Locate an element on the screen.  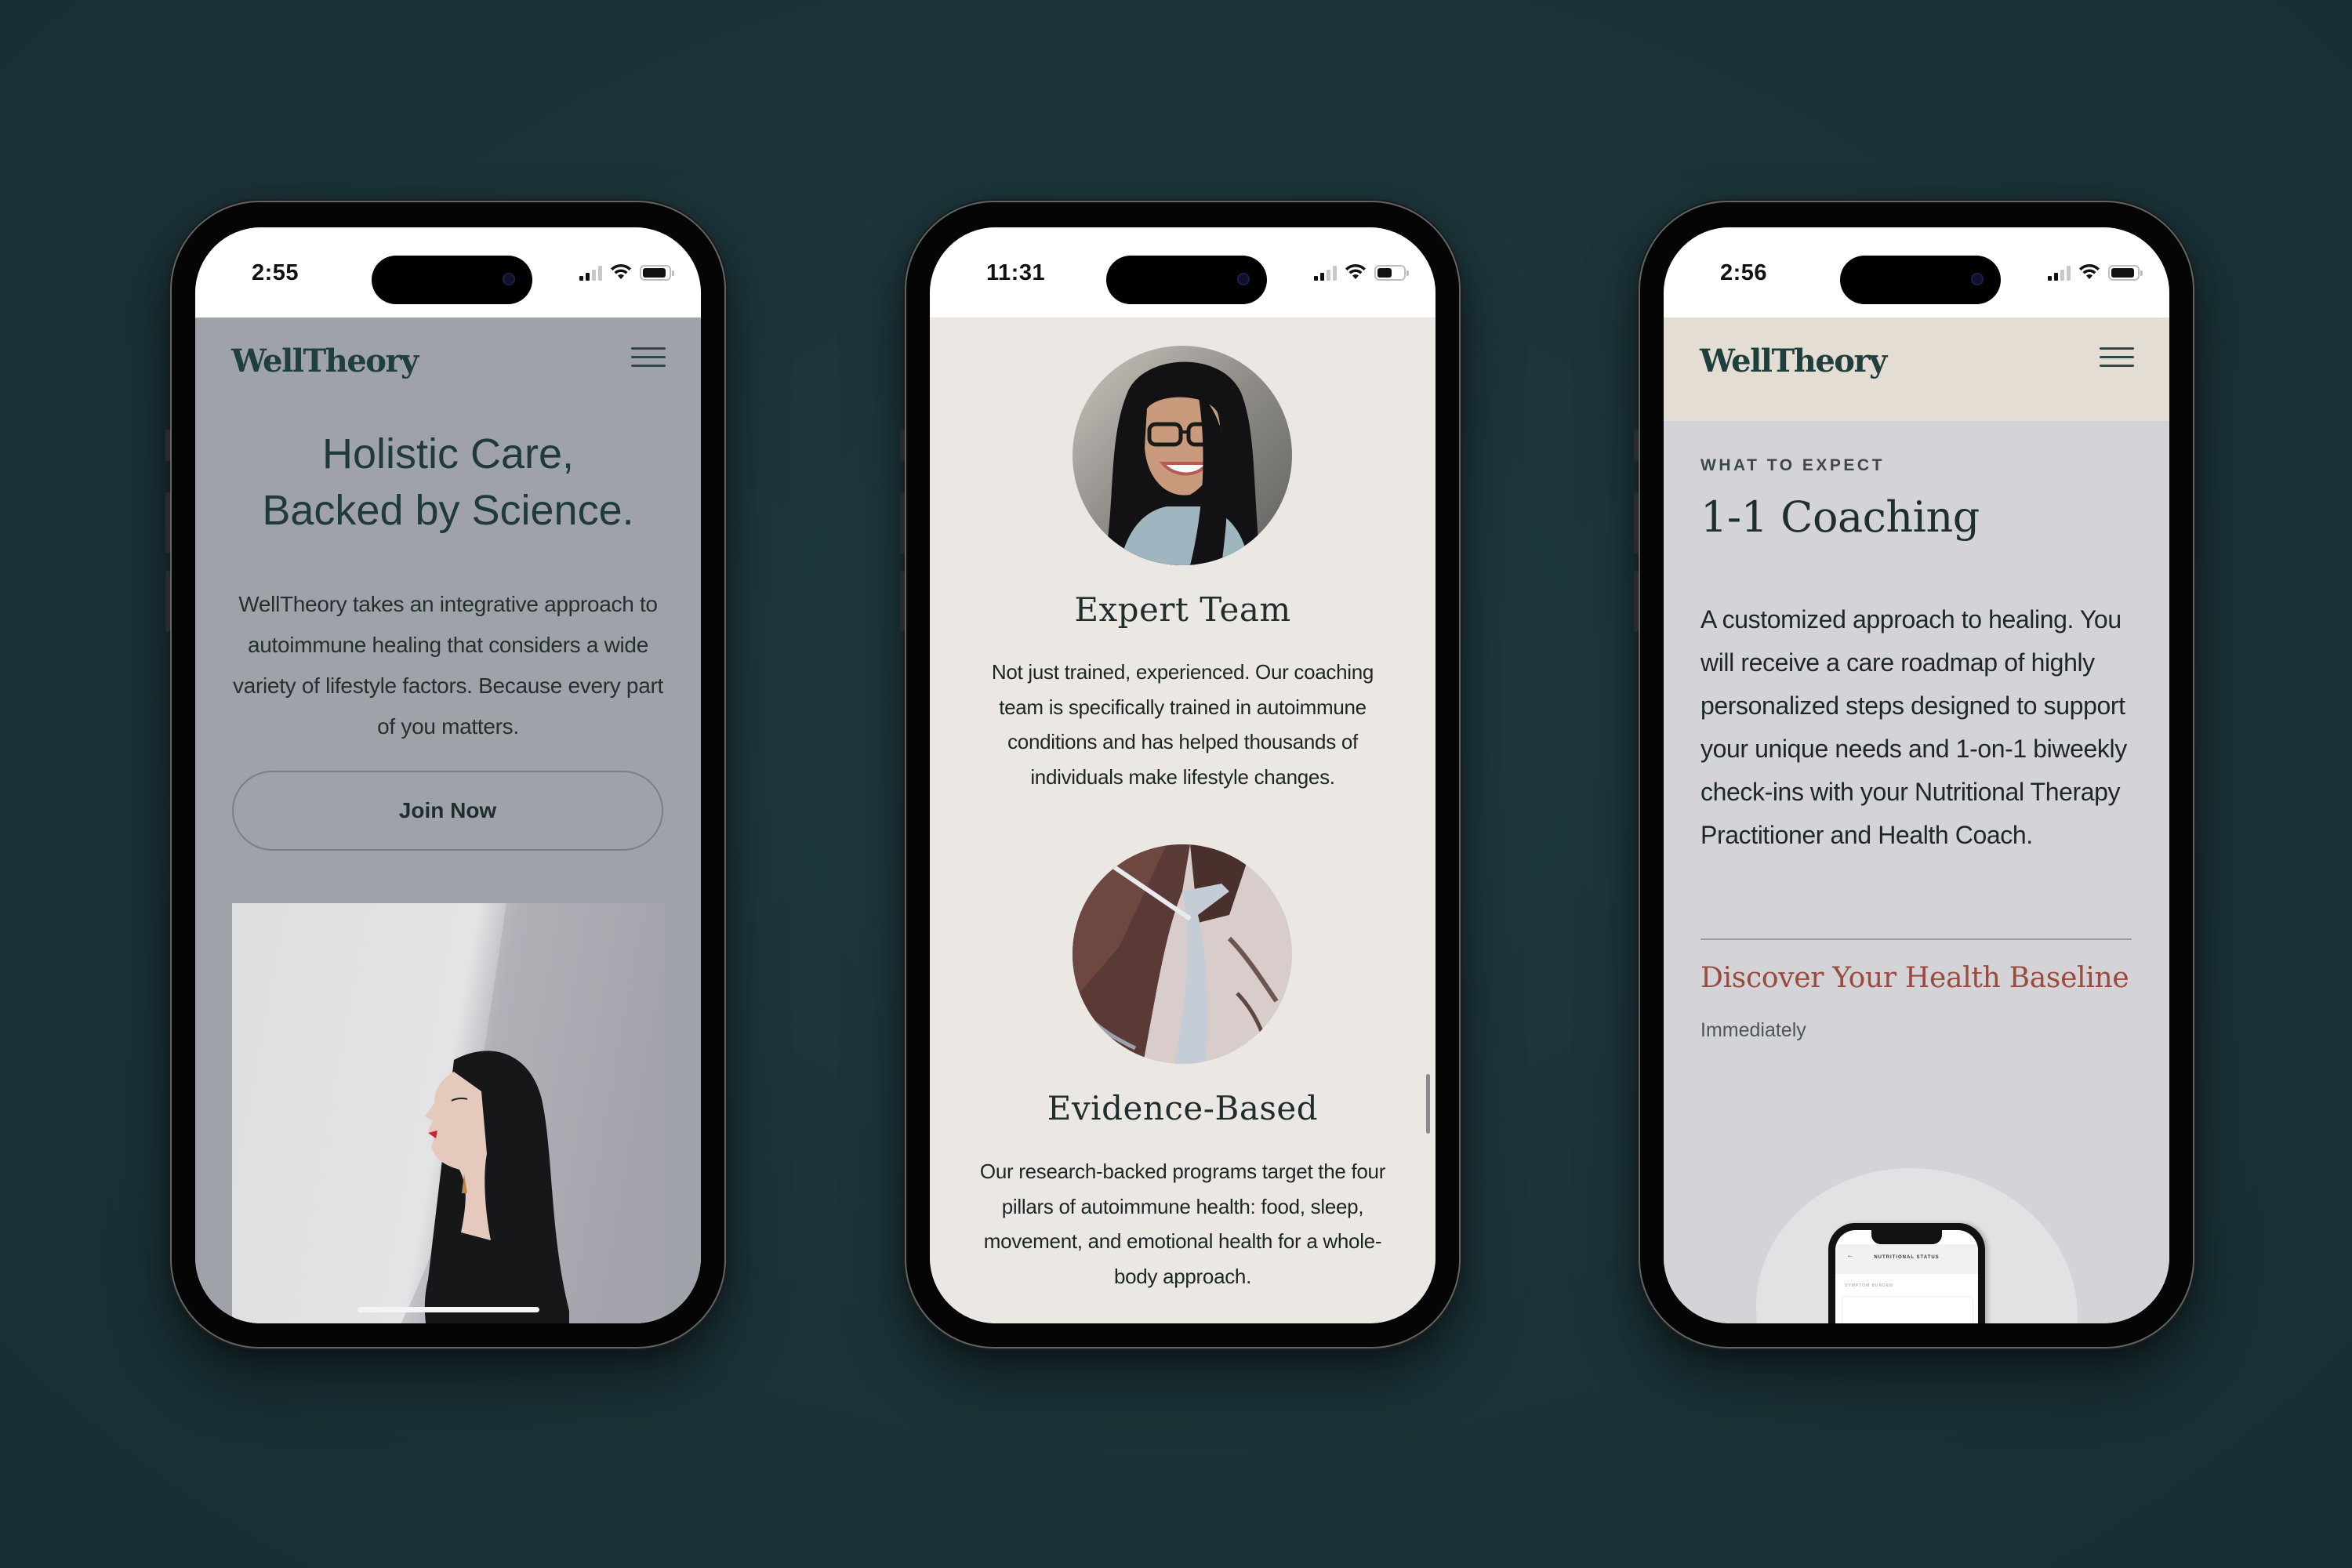
join-now-button: Join Now is located at coordinates (447, 811).